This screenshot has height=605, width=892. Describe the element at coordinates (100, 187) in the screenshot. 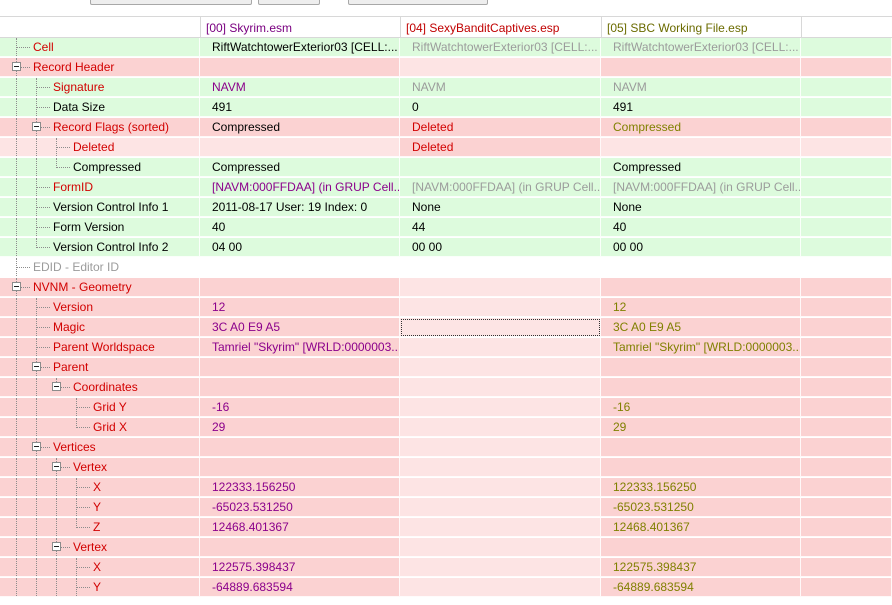

I see `row-name-cell: FormID` at that location.